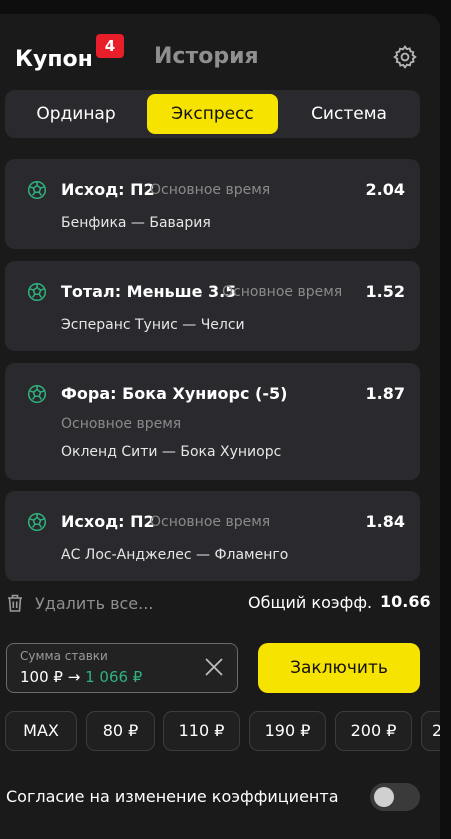  What do you see at coordinates (339, 668) in the screenshot?
I see `place-bet-button: Заключить` at bounding box center [339, 668].